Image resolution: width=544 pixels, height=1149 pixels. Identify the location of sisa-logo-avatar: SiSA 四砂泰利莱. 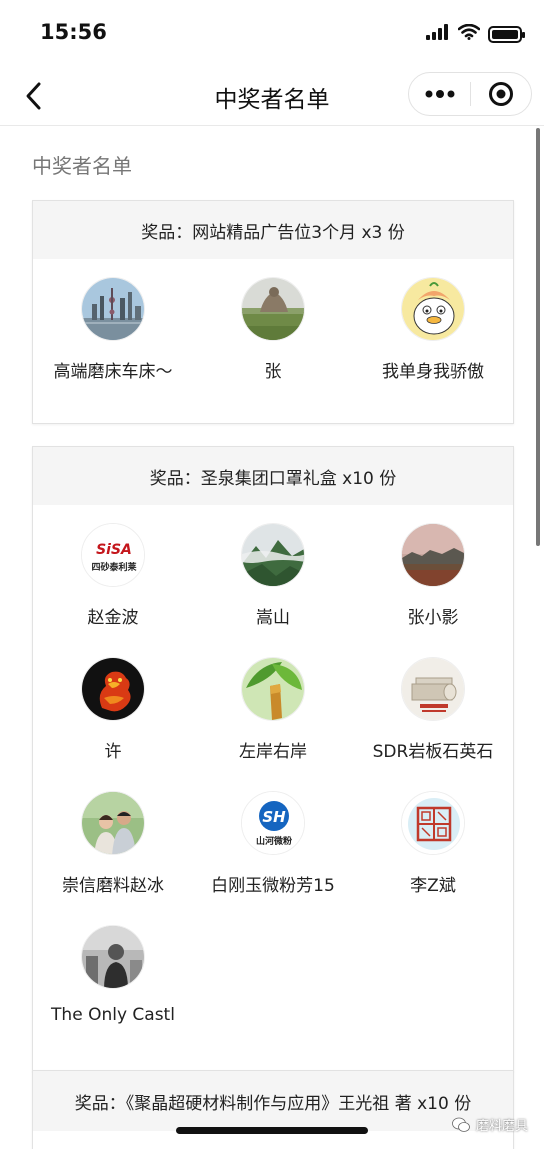
(113, 555).